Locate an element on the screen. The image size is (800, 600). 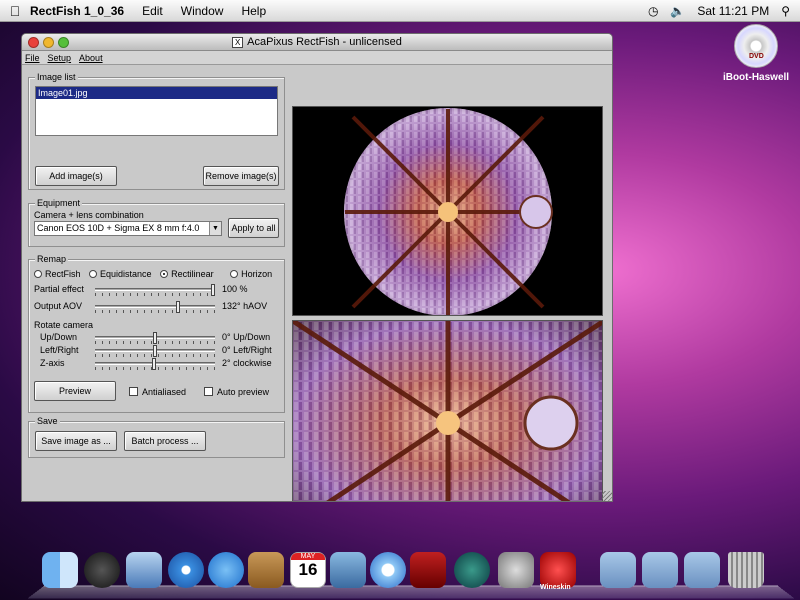
spotlight-icon: ⚲ is located at coordinates (785, 11).